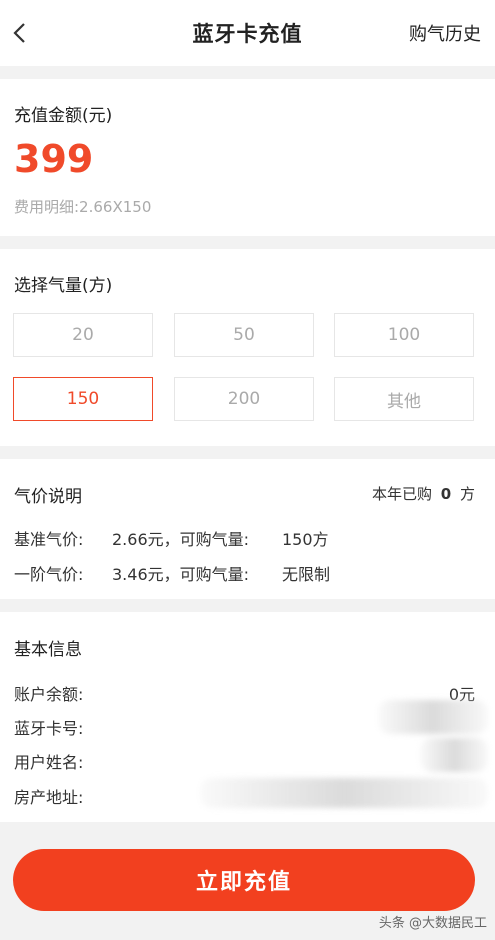 This screenshot has width=495, height=940. Describe the element at coordinates (24, 33) in the screenshot. I see `back-arrow-icon` at that location.